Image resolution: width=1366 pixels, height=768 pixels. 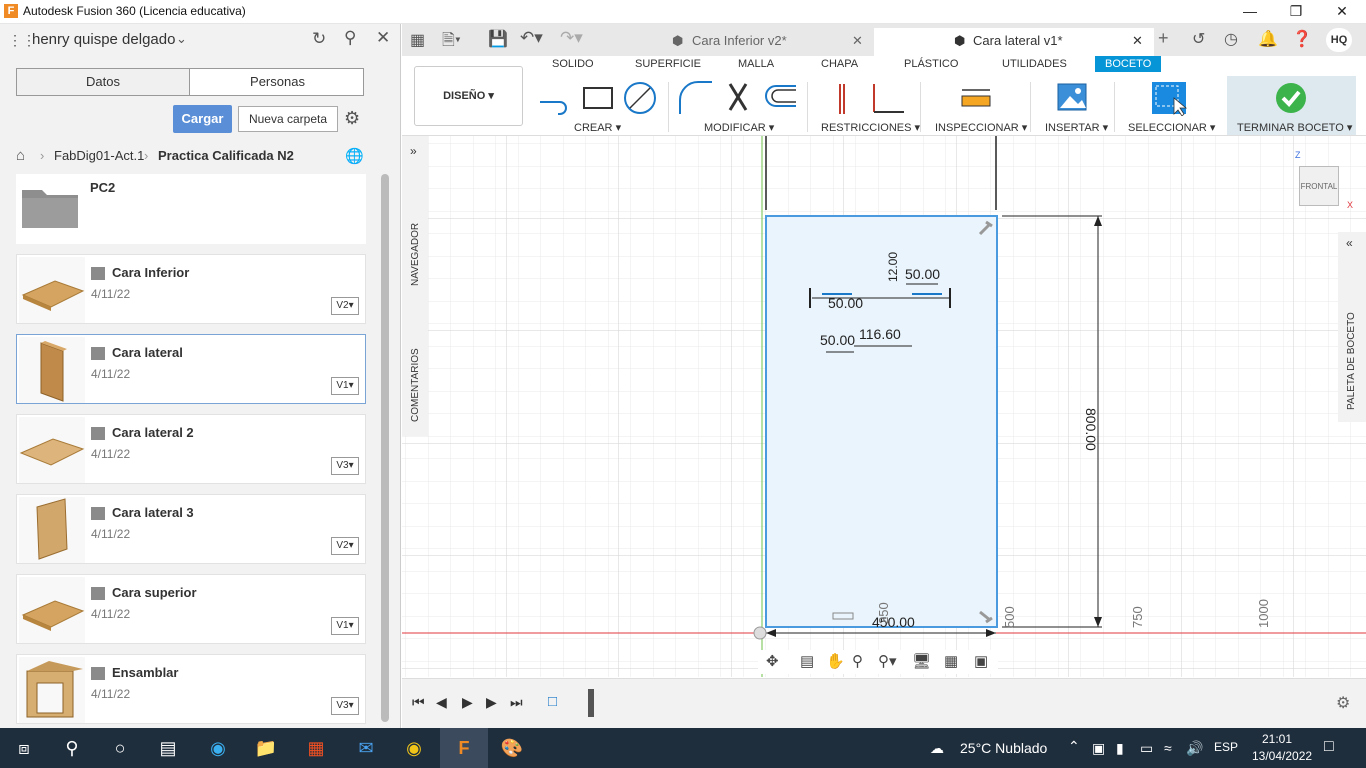 I want to click on file-item: Cara superior 4/11/22 V1▾, so click(x=191, y=609).